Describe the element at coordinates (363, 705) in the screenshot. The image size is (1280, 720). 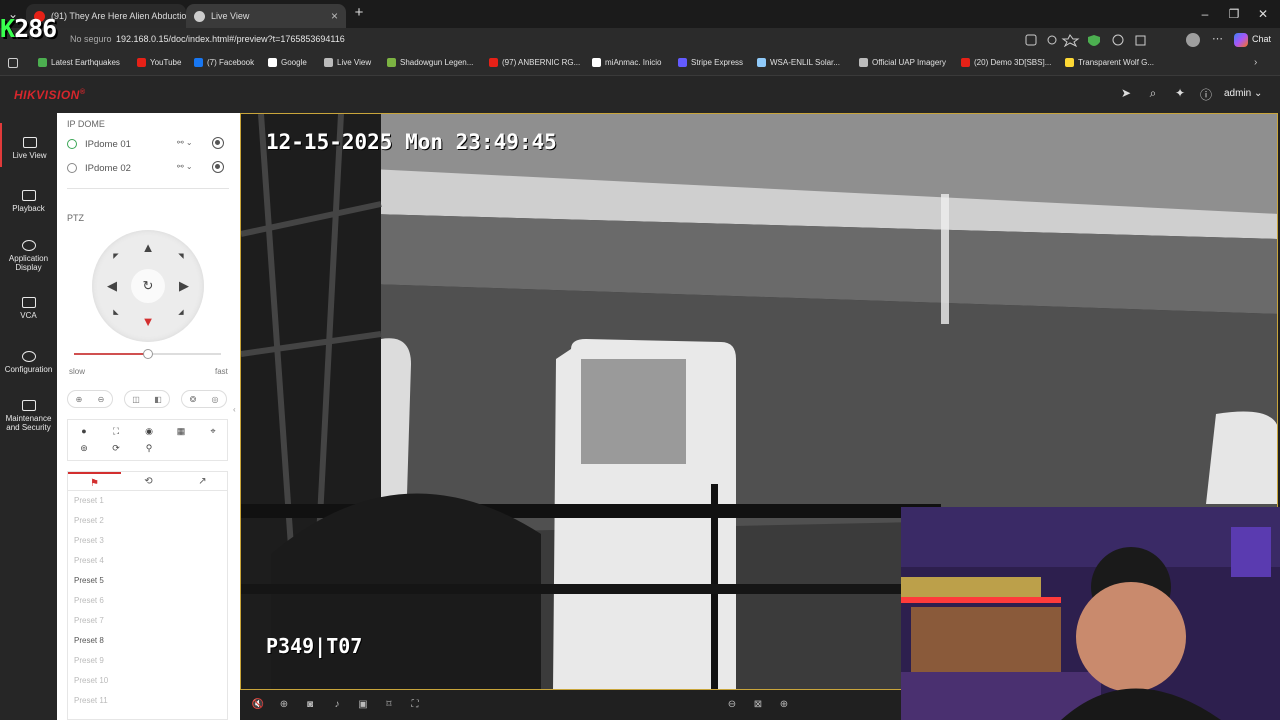
I see `image-icon: ▣` at that location.